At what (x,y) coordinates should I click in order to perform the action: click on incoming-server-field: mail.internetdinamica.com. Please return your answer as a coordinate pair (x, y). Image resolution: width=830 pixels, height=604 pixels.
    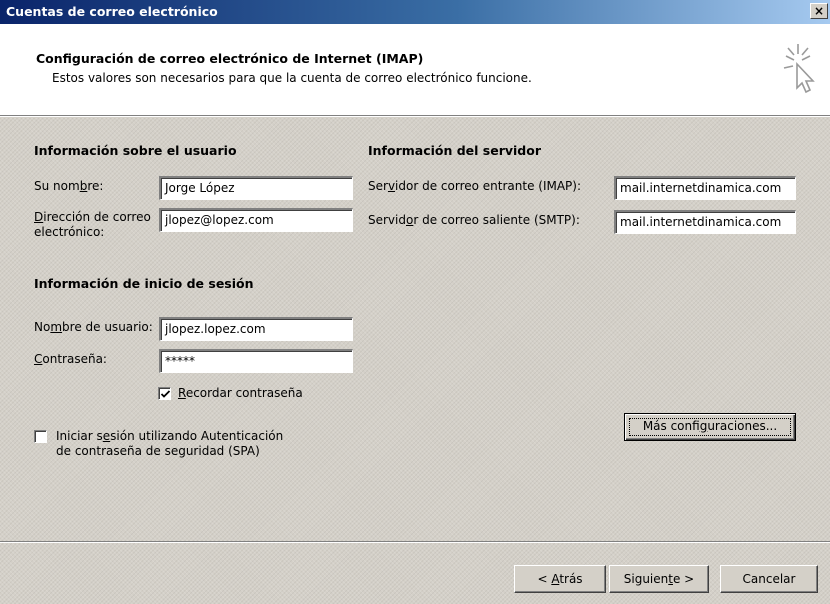
    Looking at the image, I should click on (705, 188).